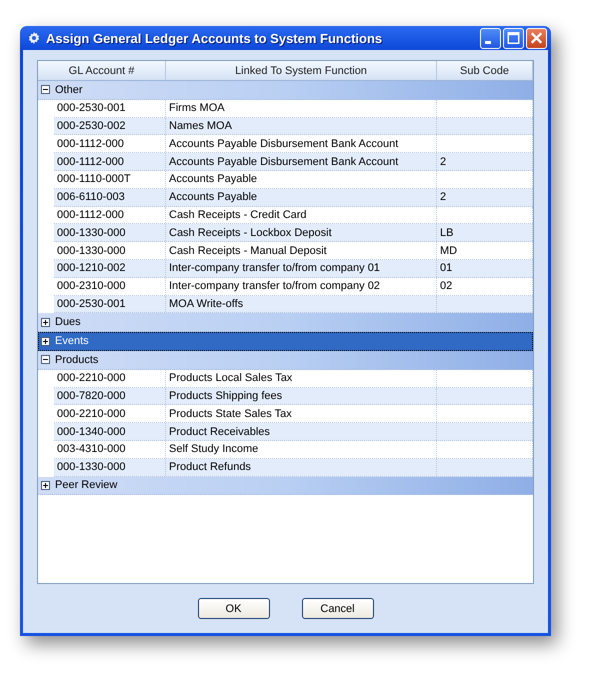  I want to click on table-cell: 01, so click(485, 268).